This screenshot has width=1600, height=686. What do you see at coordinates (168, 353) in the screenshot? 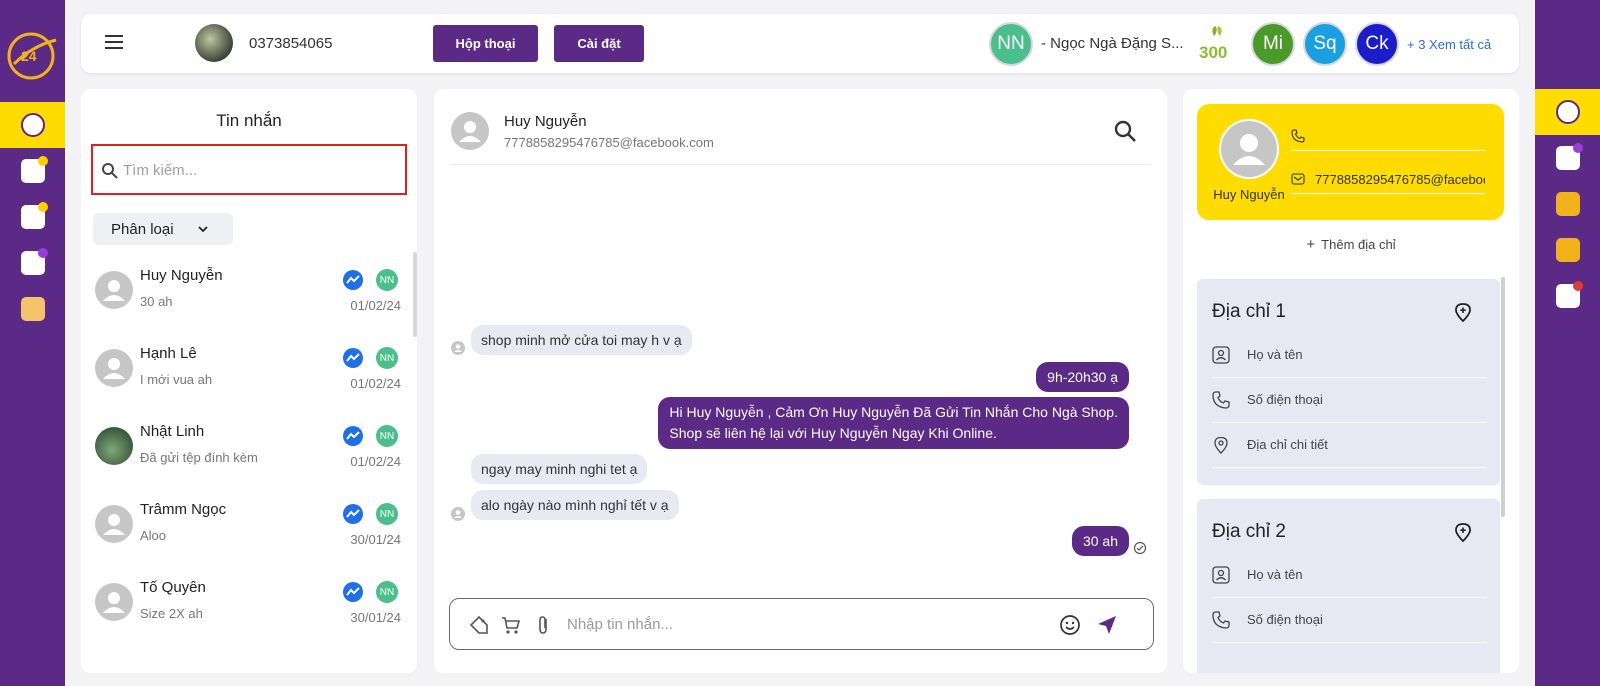
I see `conversation-name: Hạnh Lê` at bounding box center [168, 353].